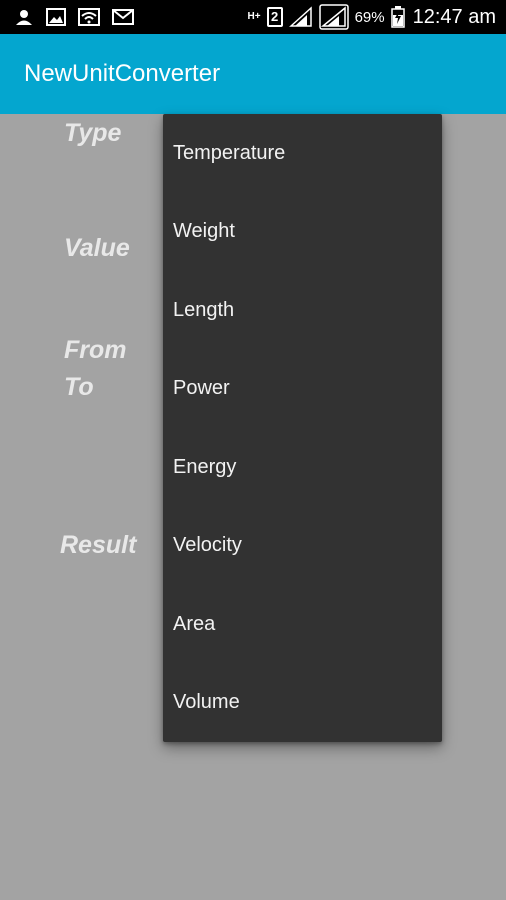  What do you see at coordinates (123, 17) in the screenshot?
I see `mail-notification-icon` at bounding box center [123, 17].